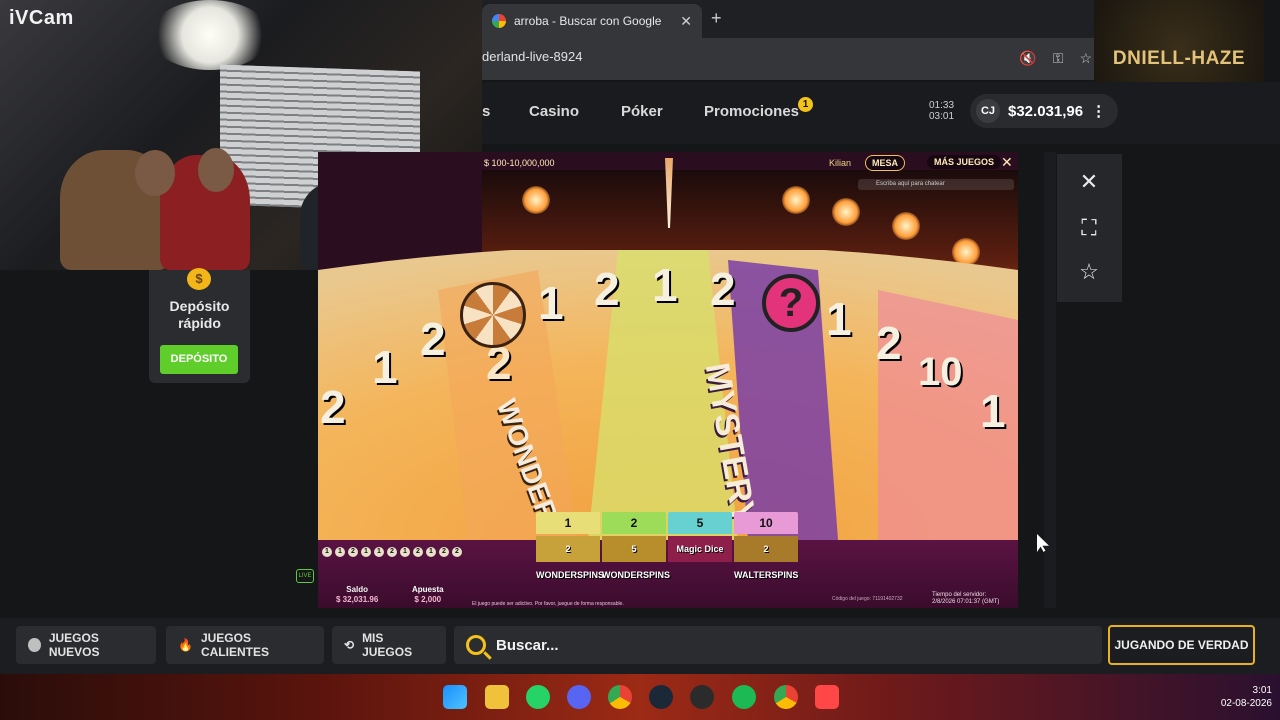  What do you see at coordinates (1246, 697) in the screenshot?
I see `taskbar-clock: 3:01 02-08-2026` at bounding box center [1246, 697].